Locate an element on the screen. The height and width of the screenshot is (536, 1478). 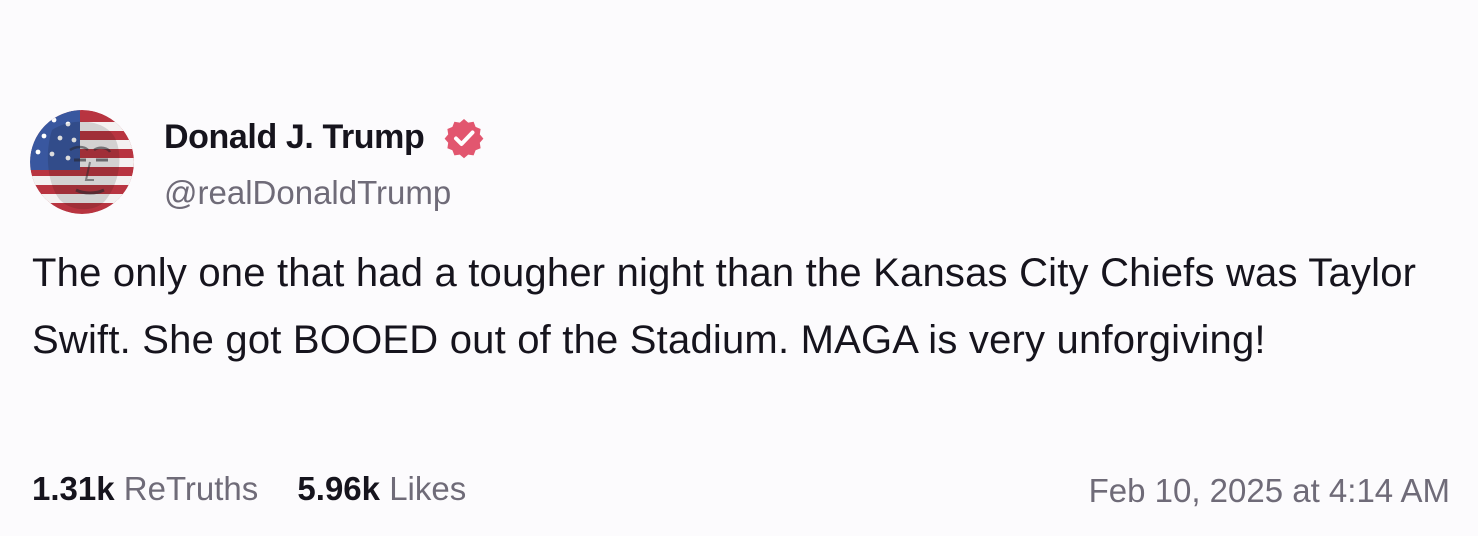
likes-stat: 5.96k Likes is located at coordinates (381, 489).